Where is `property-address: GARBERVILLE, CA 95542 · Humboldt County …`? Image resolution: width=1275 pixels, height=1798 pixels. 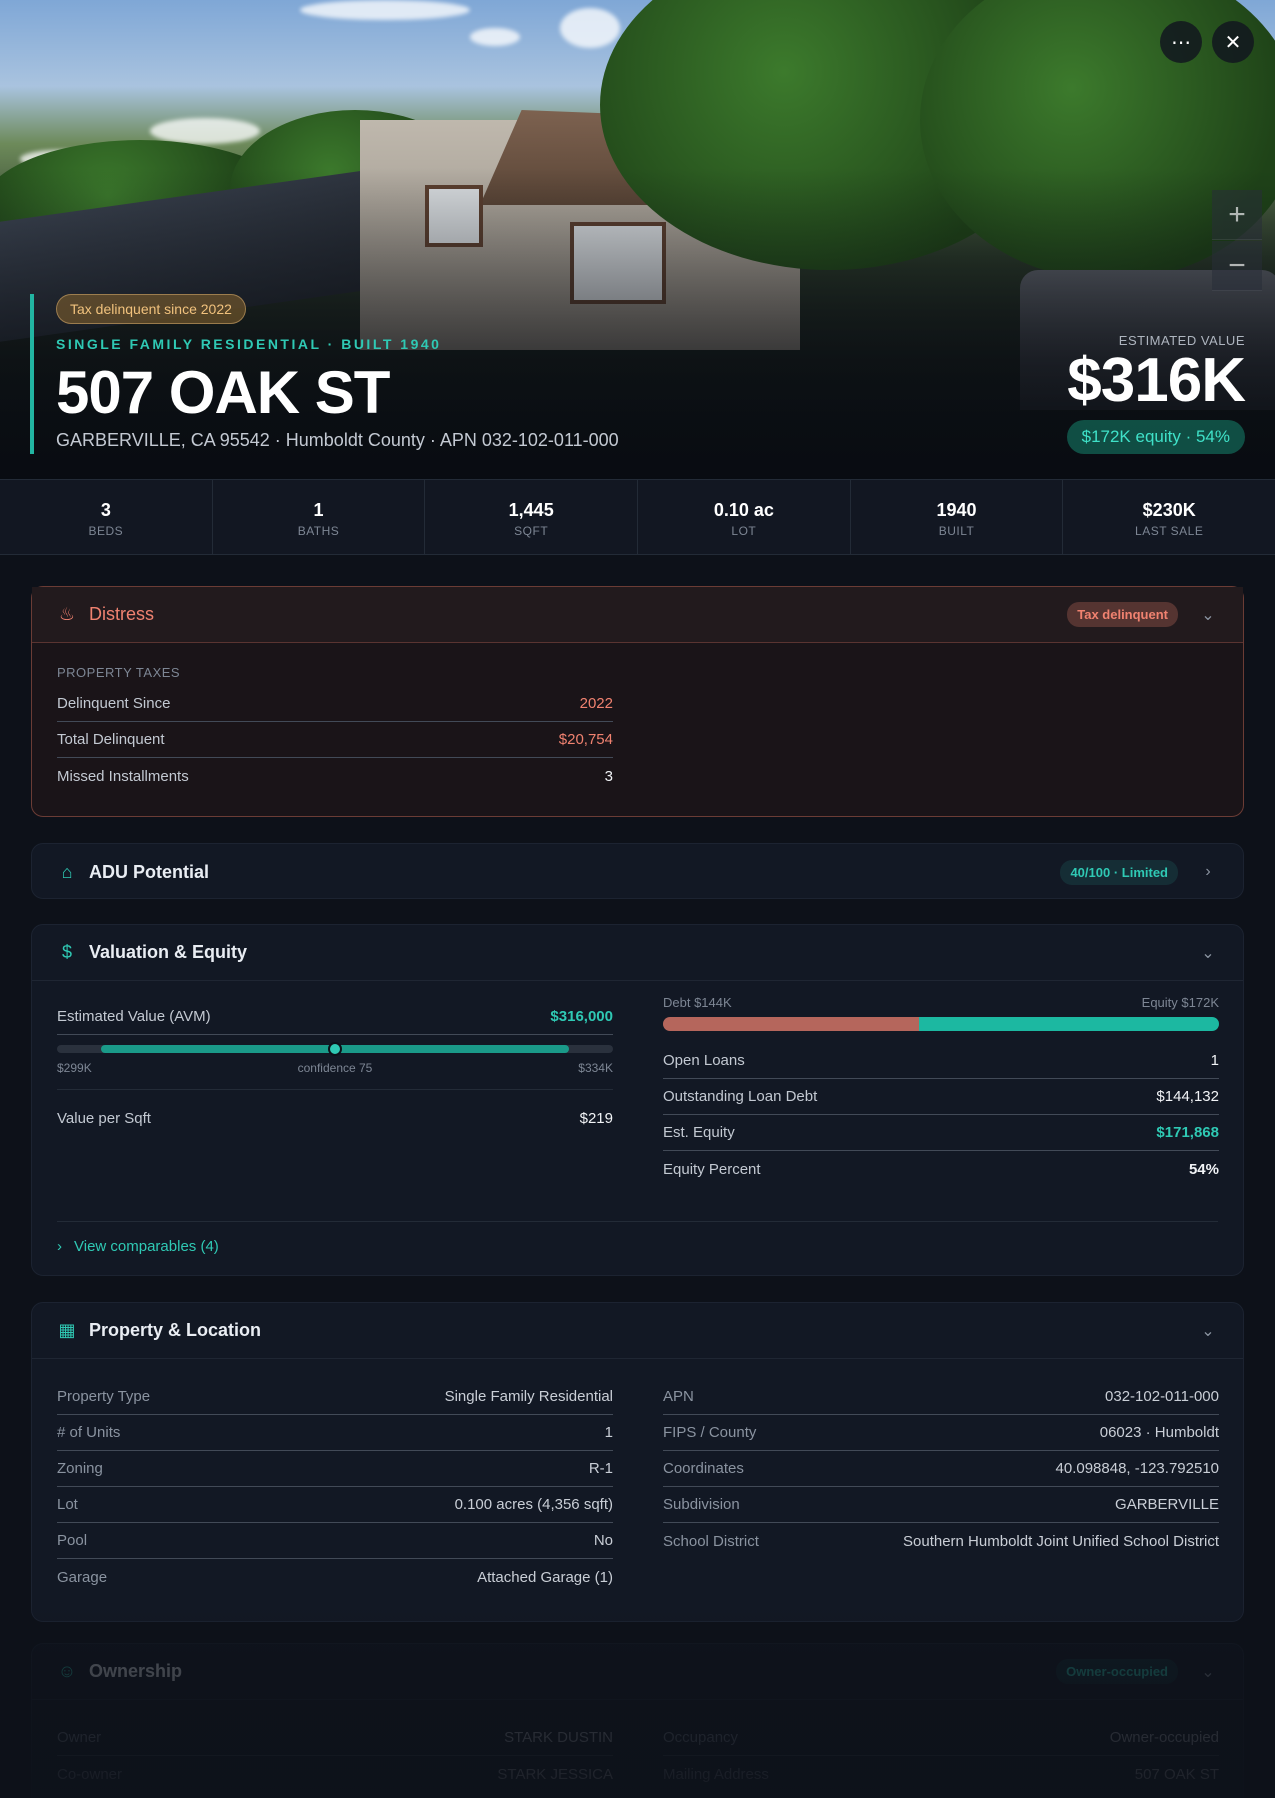 property-address: GARBERVILLE, CA 95542 · Humboldt County … is located at coordinates (337, 440).